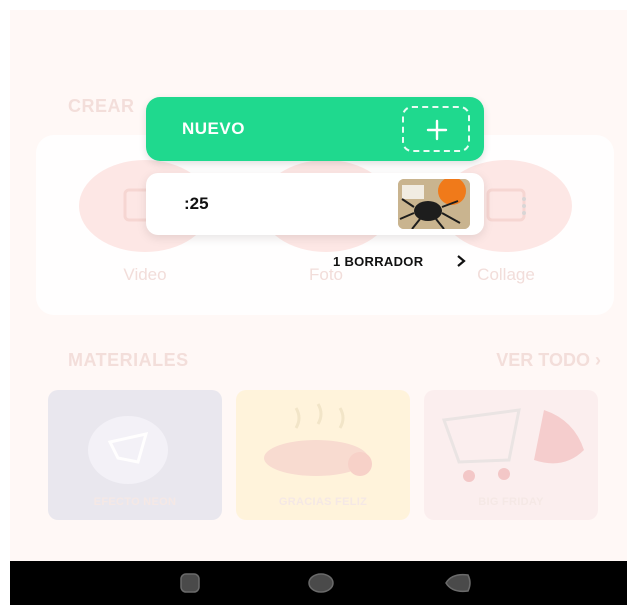 This screenshot has height=605, width=627. I want to click on more-options-icon, so click(524, 206).